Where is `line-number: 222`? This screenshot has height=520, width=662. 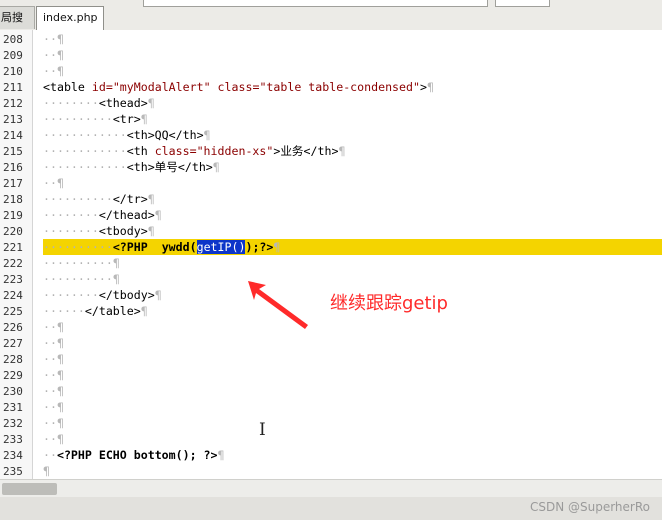
line-number: 222 is located at coordinates (13, 263).